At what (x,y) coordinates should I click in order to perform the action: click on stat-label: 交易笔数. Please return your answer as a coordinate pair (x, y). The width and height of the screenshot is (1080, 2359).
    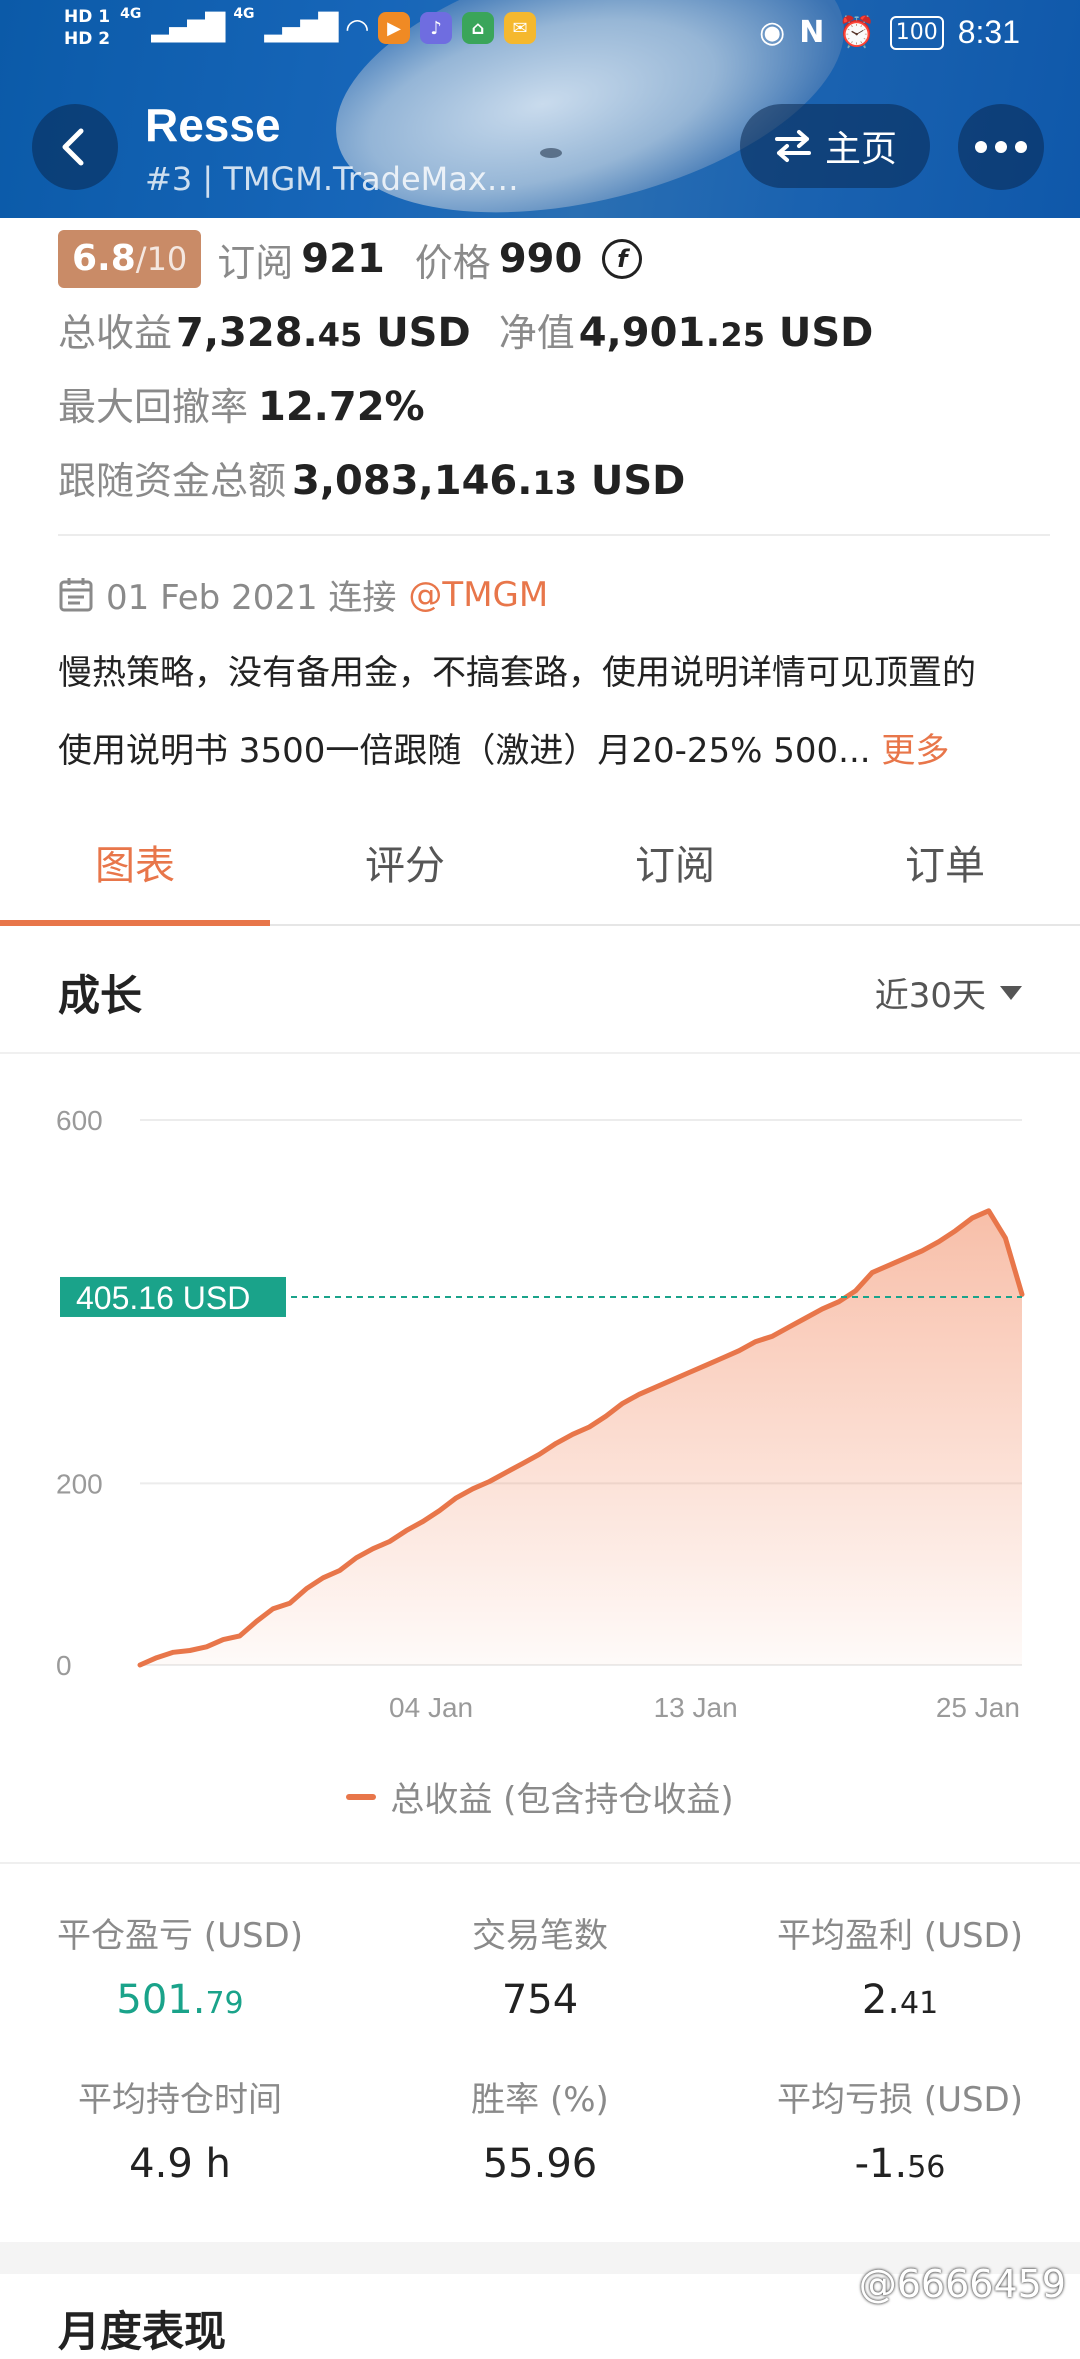
    Looking at the image, I should click on (540, 1936).